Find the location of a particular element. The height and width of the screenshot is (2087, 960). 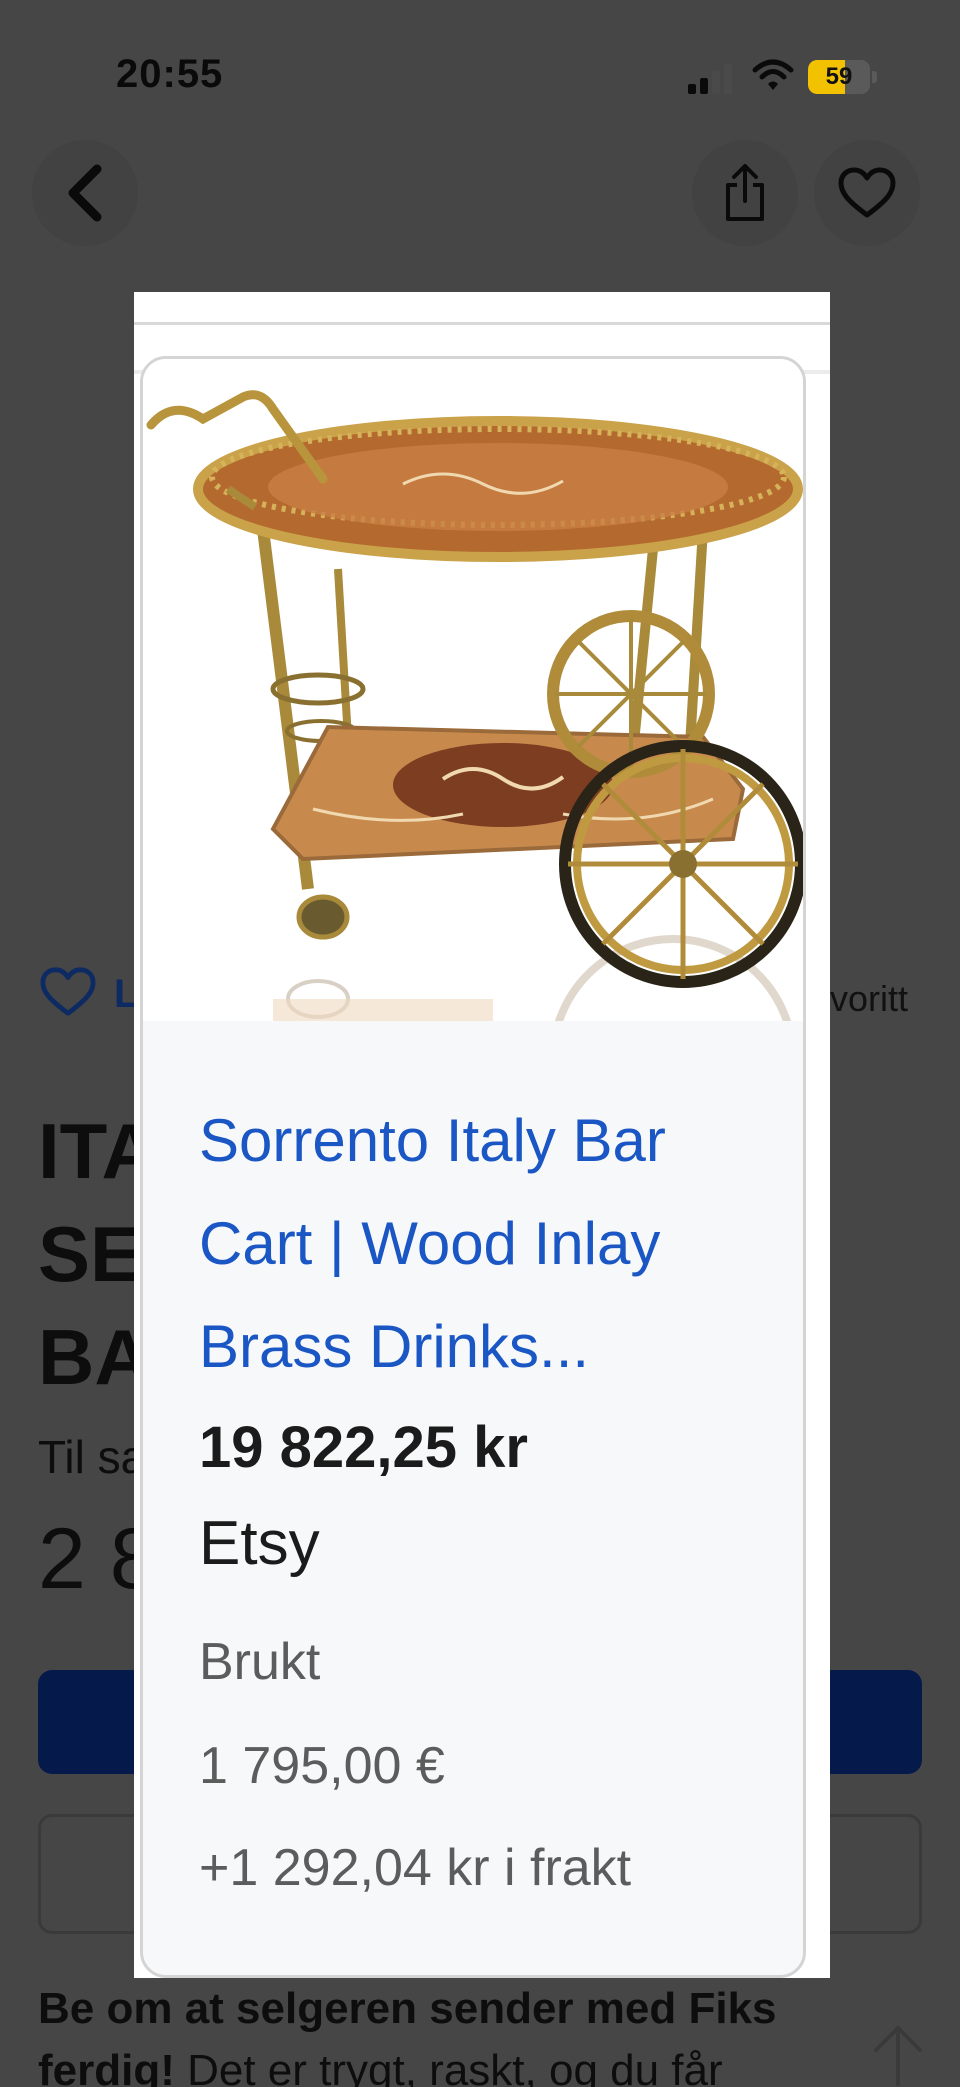

chevron-left-icon is located at coordinates (85, 193).